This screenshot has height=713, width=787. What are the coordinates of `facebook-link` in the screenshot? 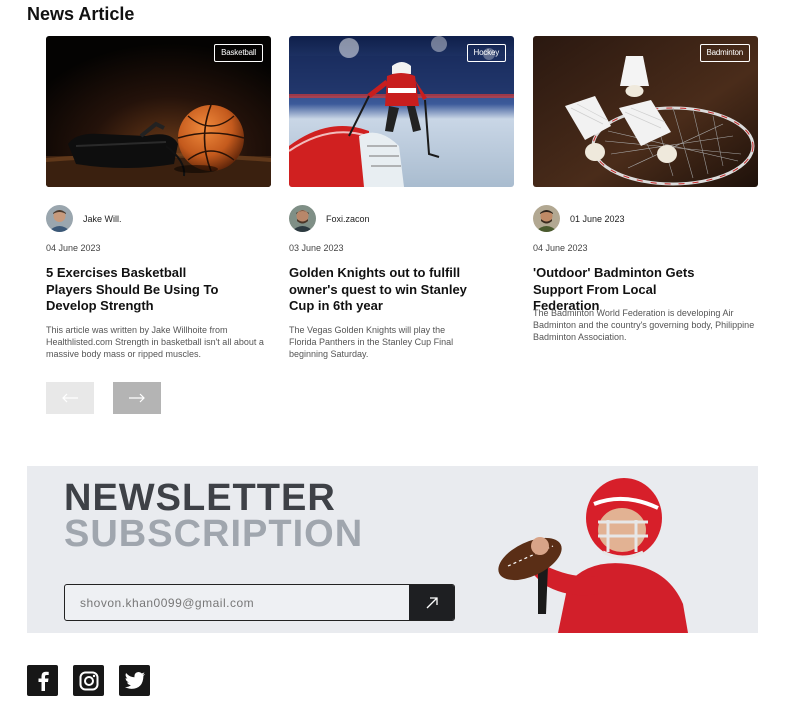 It's located at (42, 680).